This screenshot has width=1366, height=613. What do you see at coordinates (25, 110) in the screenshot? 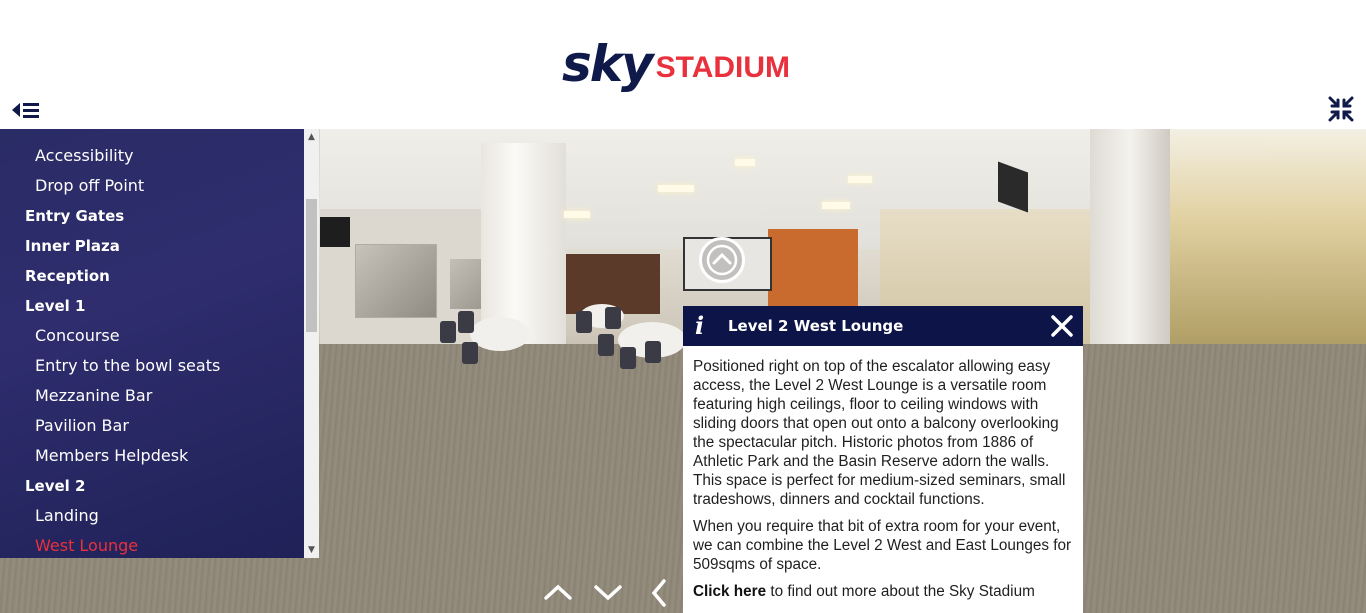
I see `menu-collapse-icon` at bounding box center [25, 110].